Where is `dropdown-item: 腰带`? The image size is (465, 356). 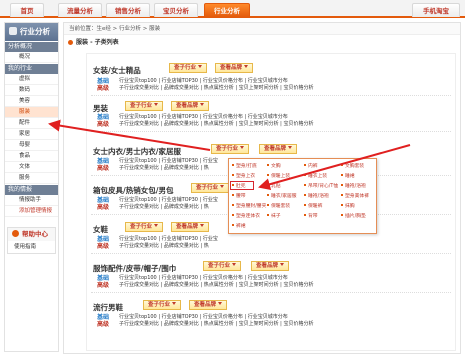
dropdown-item: 腰带 is located at coordinates (239, 195).